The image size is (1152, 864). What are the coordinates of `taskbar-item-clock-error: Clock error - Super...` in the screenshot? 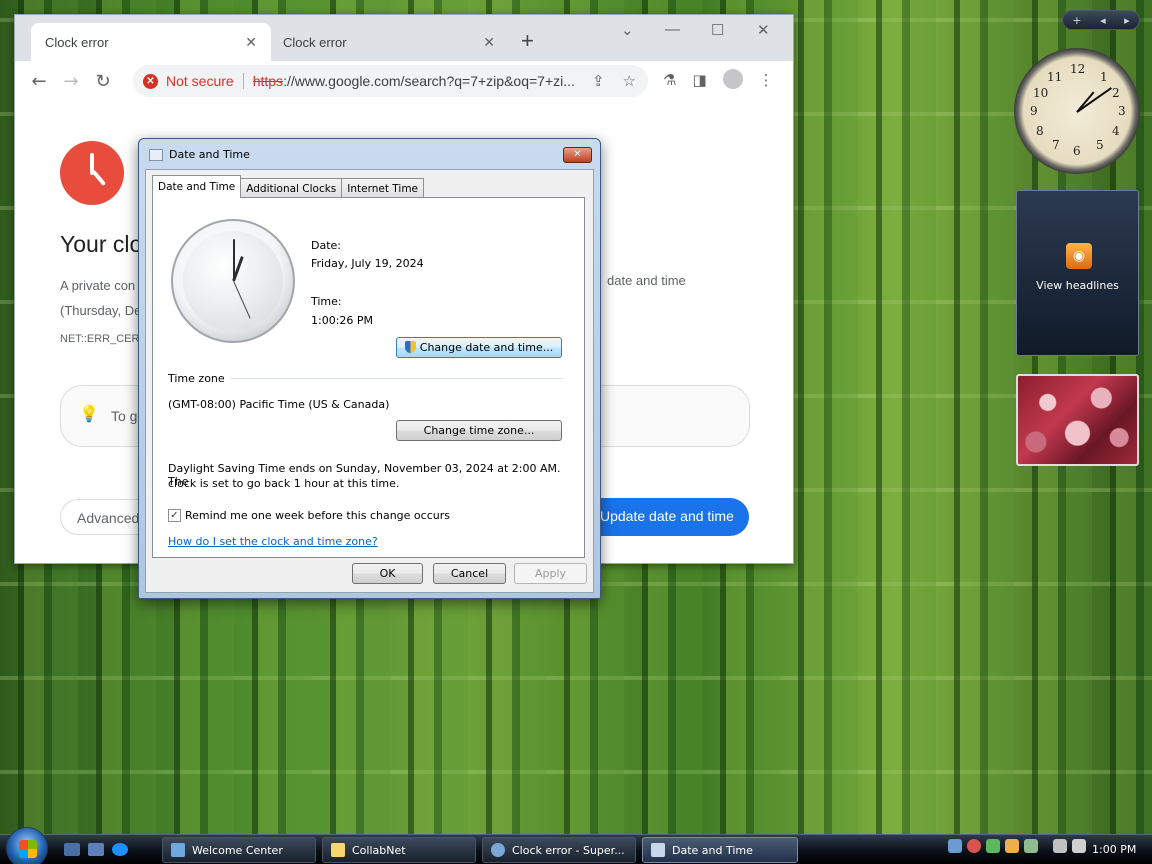 It's located at (559, 850).